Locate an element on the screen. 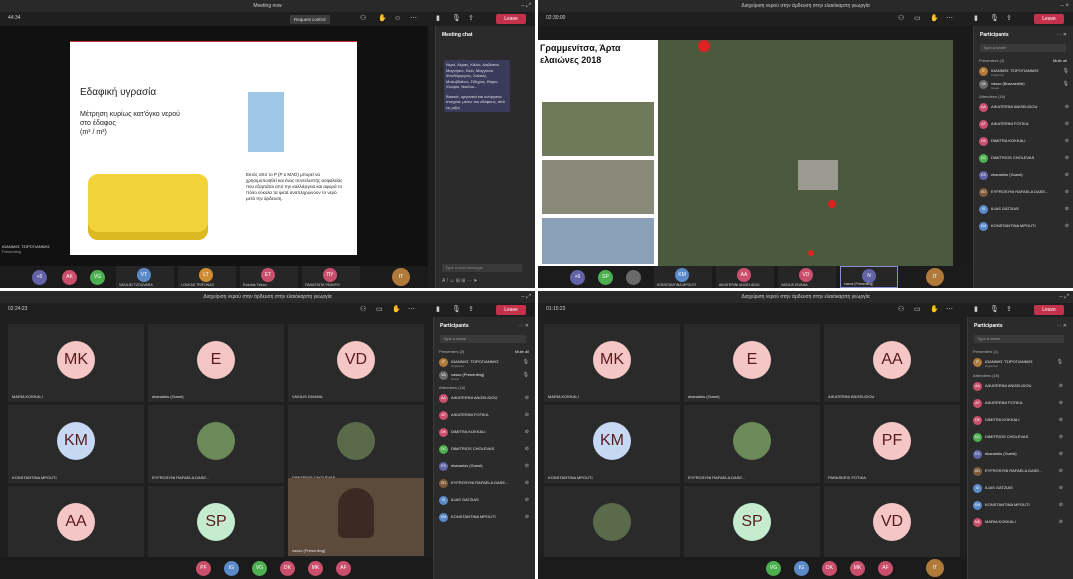 The image size is (1073, 579). window-controls-icon: ‒ × is located at coordinates (1064, 6).